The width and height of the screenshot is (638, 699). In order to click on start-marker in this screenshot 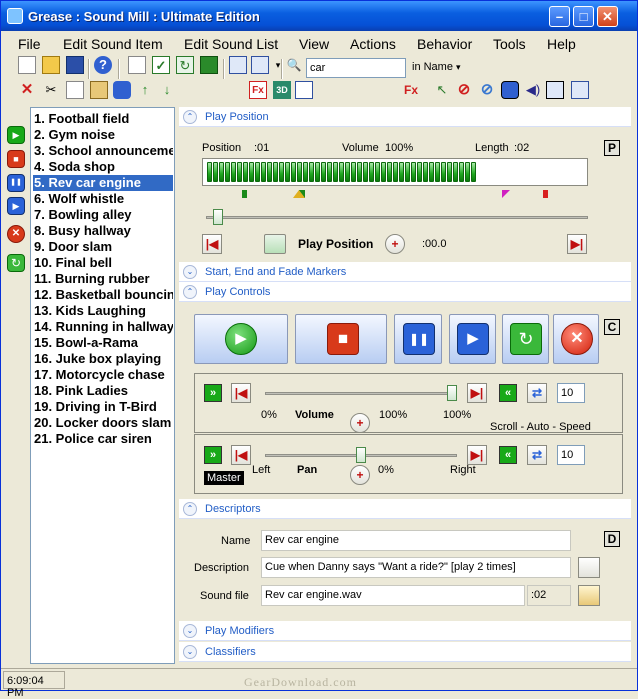, I will do `click(244, 194)`.